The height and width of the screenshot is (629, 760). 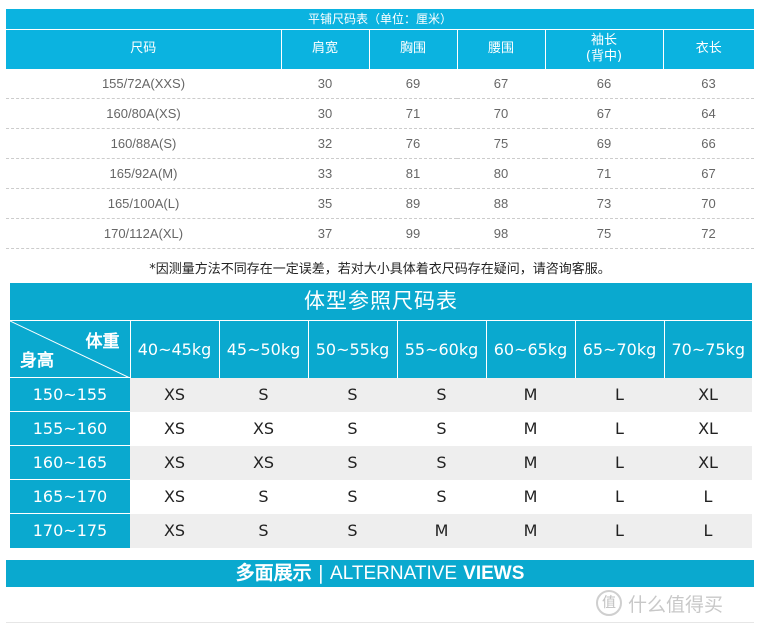 I want to click on cell-size: 155/72A(XXS), so click(x=143, y=83).